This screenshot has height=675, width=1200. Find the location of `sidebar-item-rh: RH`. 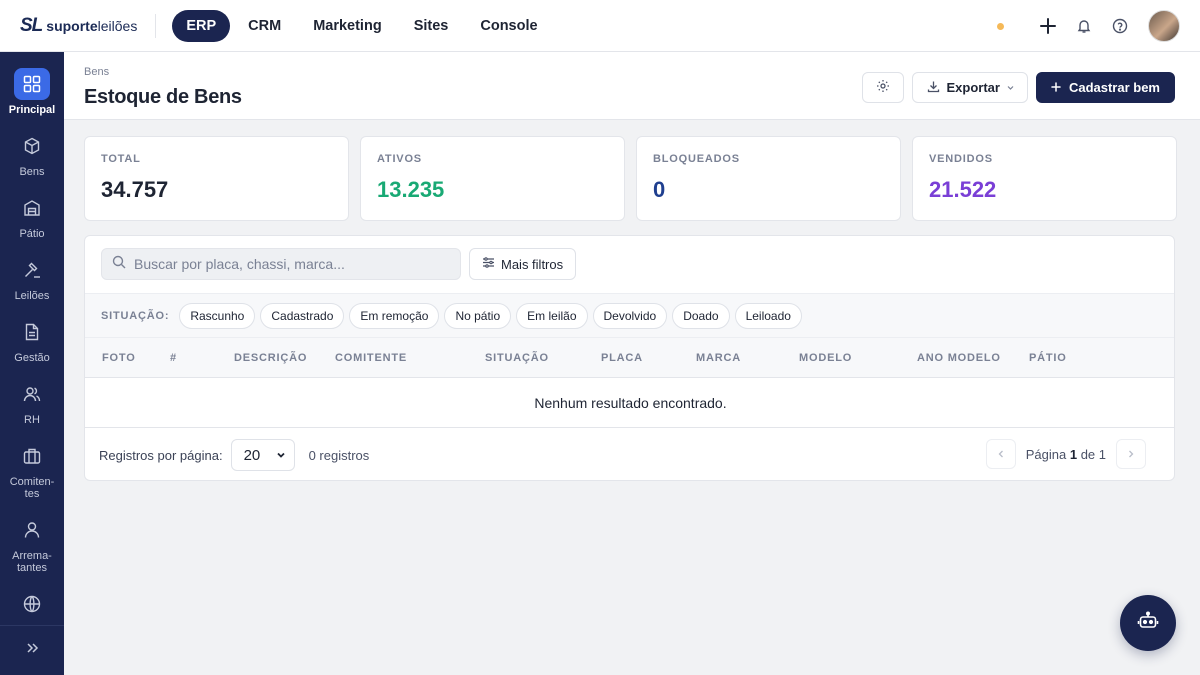

sidebar-item-rh: RH is located at coordinates (32, 402).